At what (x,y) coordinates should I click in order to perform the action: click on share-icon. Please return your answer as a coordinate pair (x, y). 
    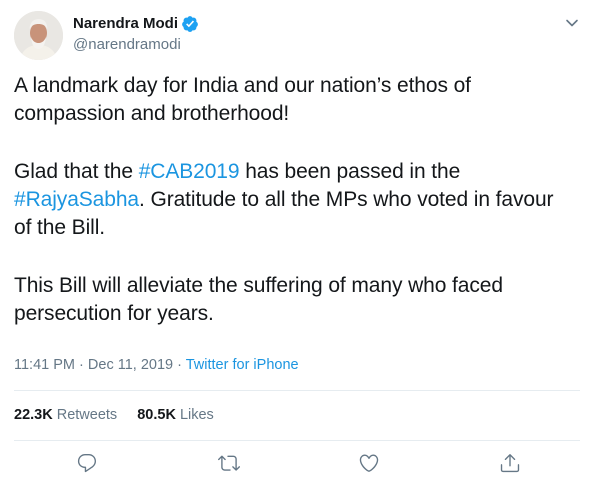
    Looking at the image, I should click on (510, 463).